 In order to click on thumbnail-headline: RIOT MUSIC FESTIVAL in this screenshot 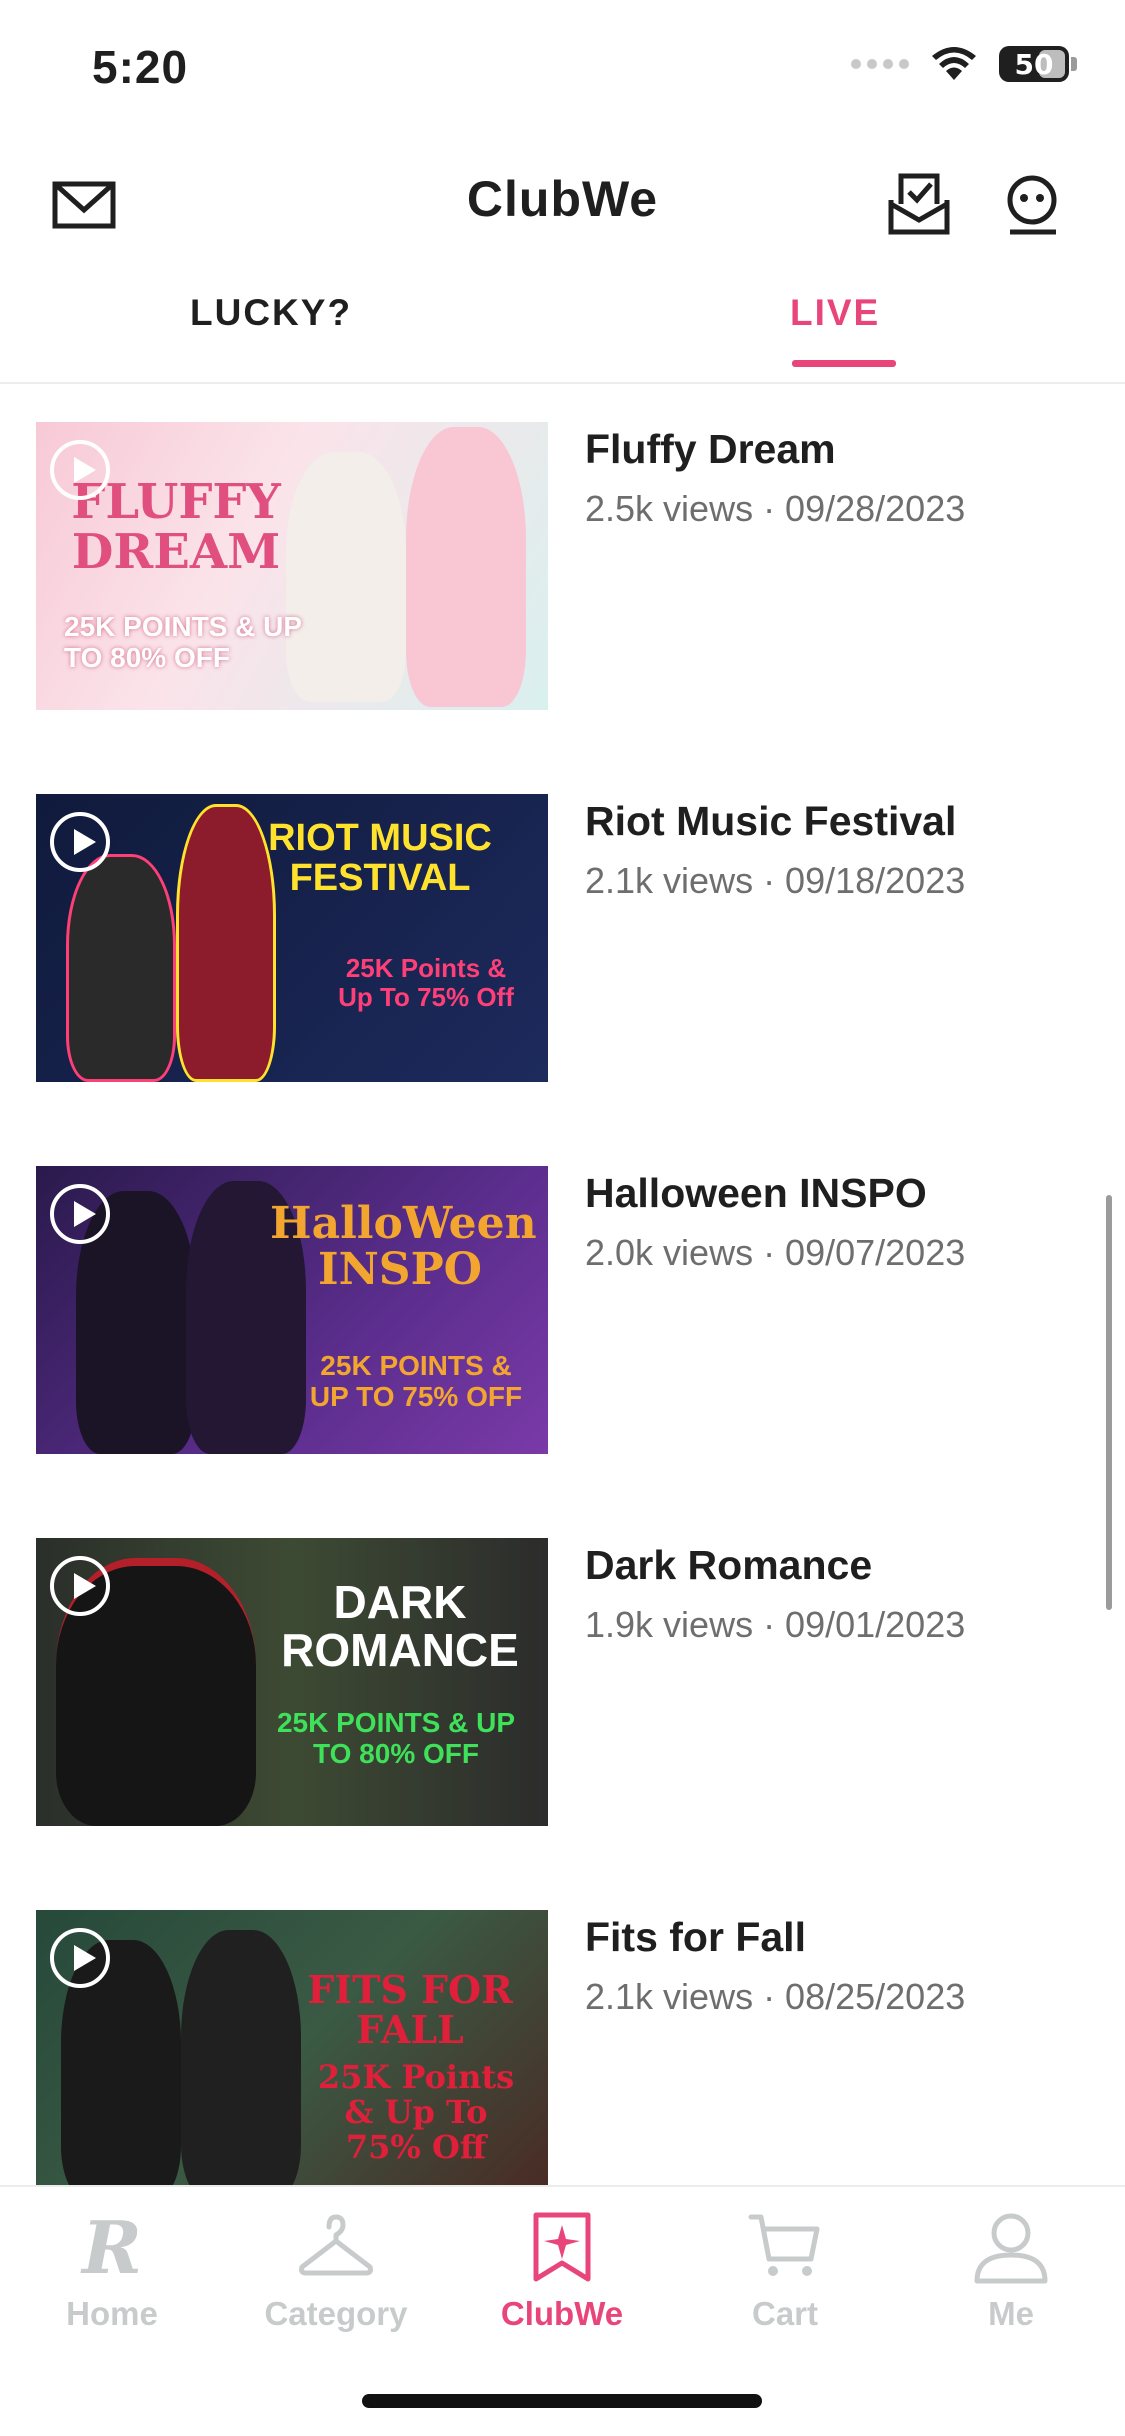, I will do `click(380, 858)`.